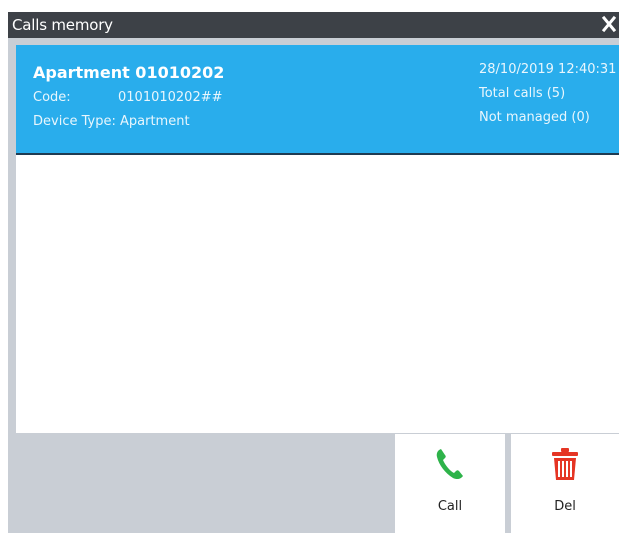 The width and height of the screenshot is (619, 533). Describe the element at coordinates (565, 483) in the screenshot. I see `delete-button: Del` at that location.